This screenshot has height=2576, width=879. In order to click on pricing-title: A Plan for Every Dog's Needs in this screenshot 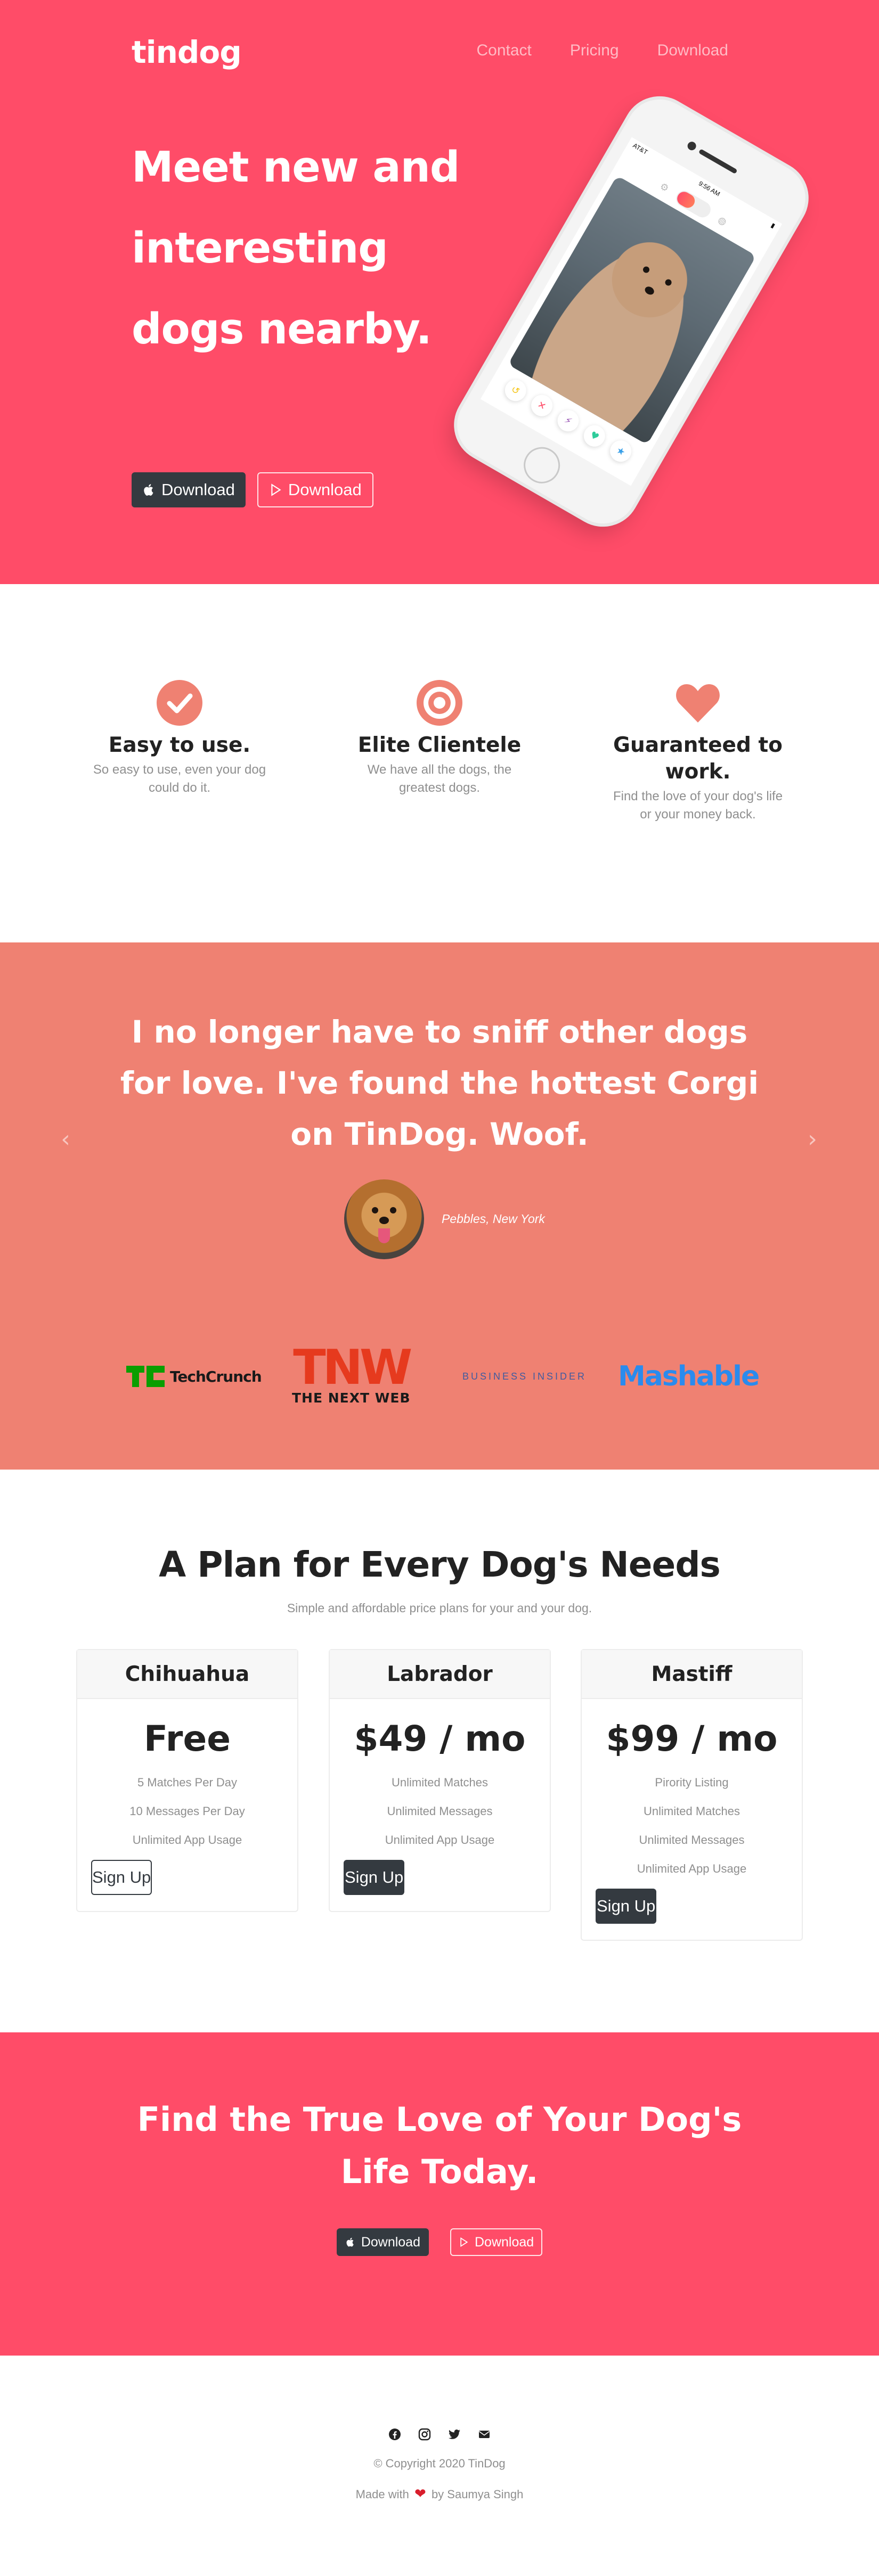, I will do `click(440, 1564)`.